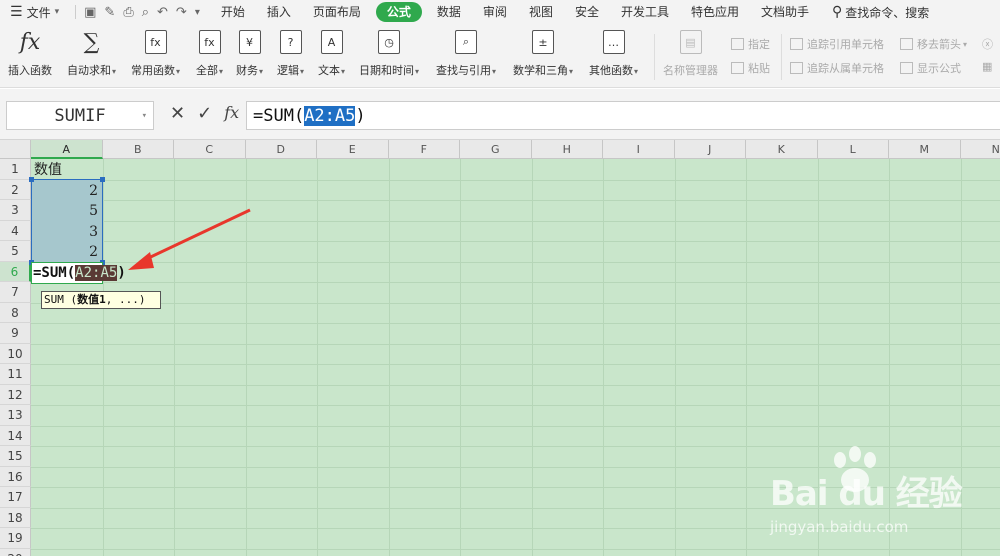 The width and height of the screenshot is (1000, 556). Describe the element at coordinates (91, 42) in the screenshot. I see `sigma-icon: ∑` at that location.